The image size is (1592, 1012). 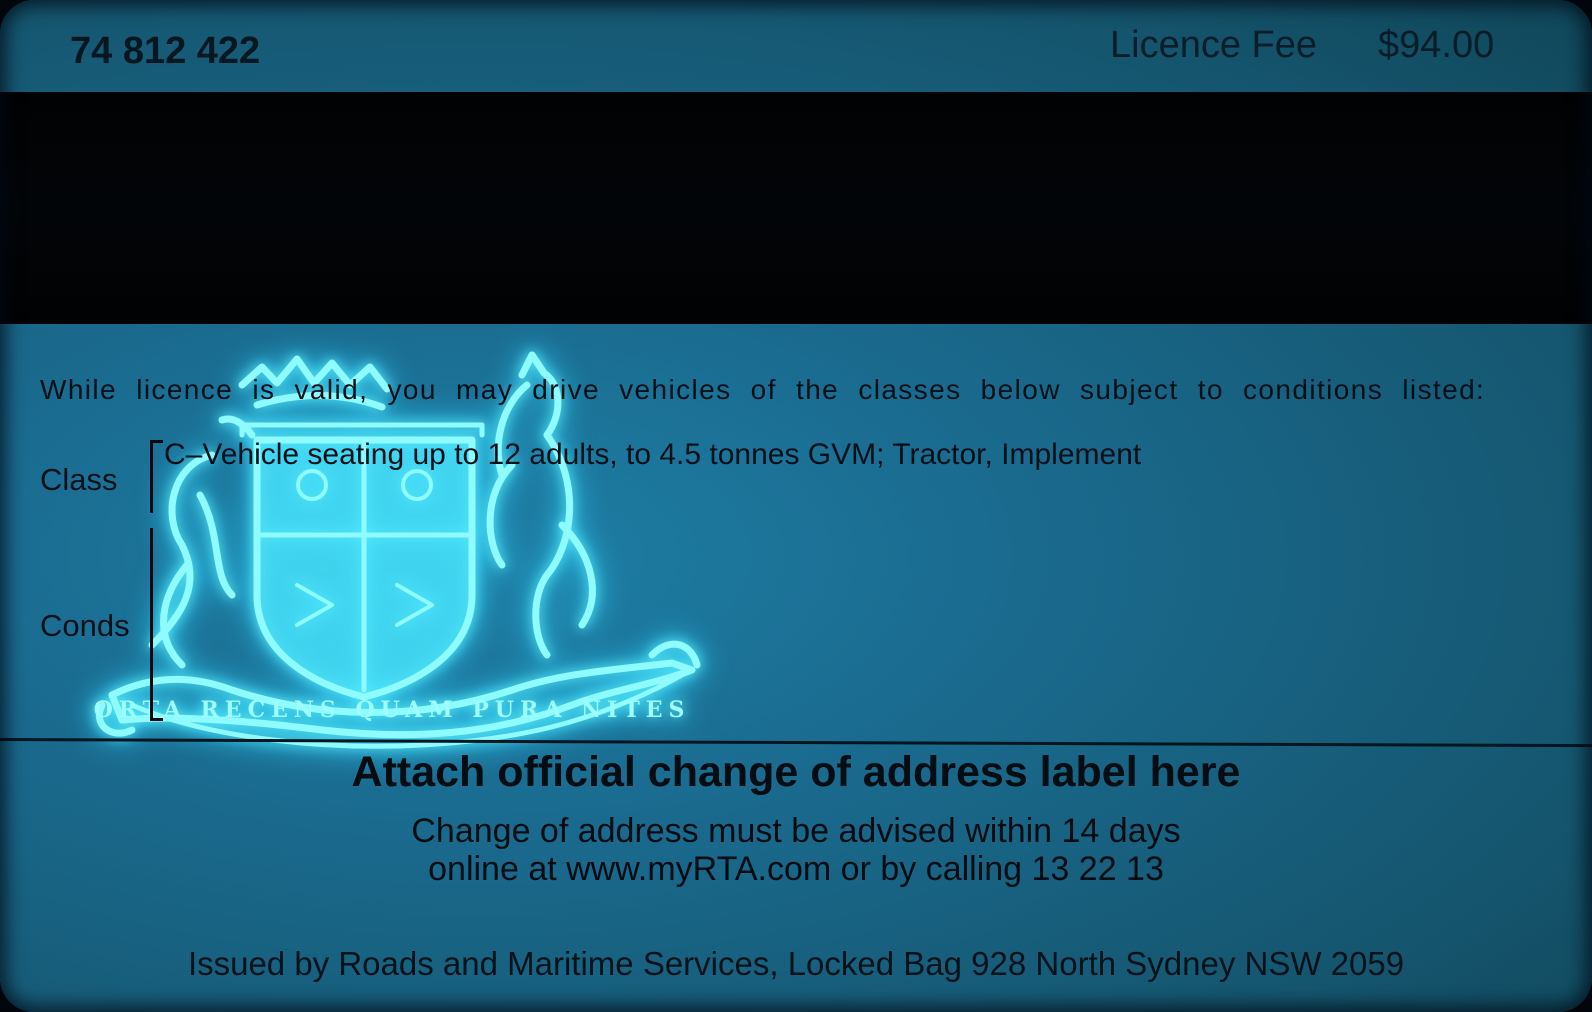 What do you see at coordinates (156, 476) in the screenshot?
I see `class-bracket` at bounding box center [156, 476].